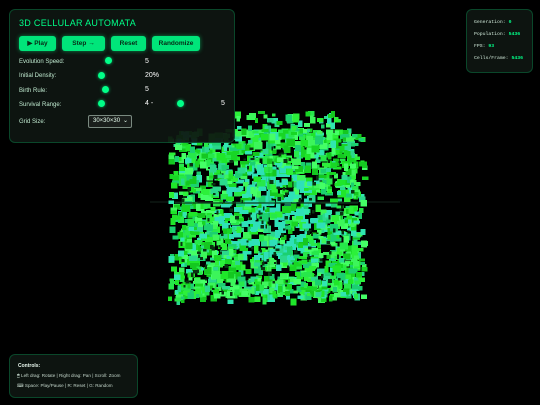 Image resolution: width=540 pixels, height=405 pixels. What do you see at coordinates (108, 60) in the screenshot?
I see `evolution-speed-slider` at bounding box center [108, 60].